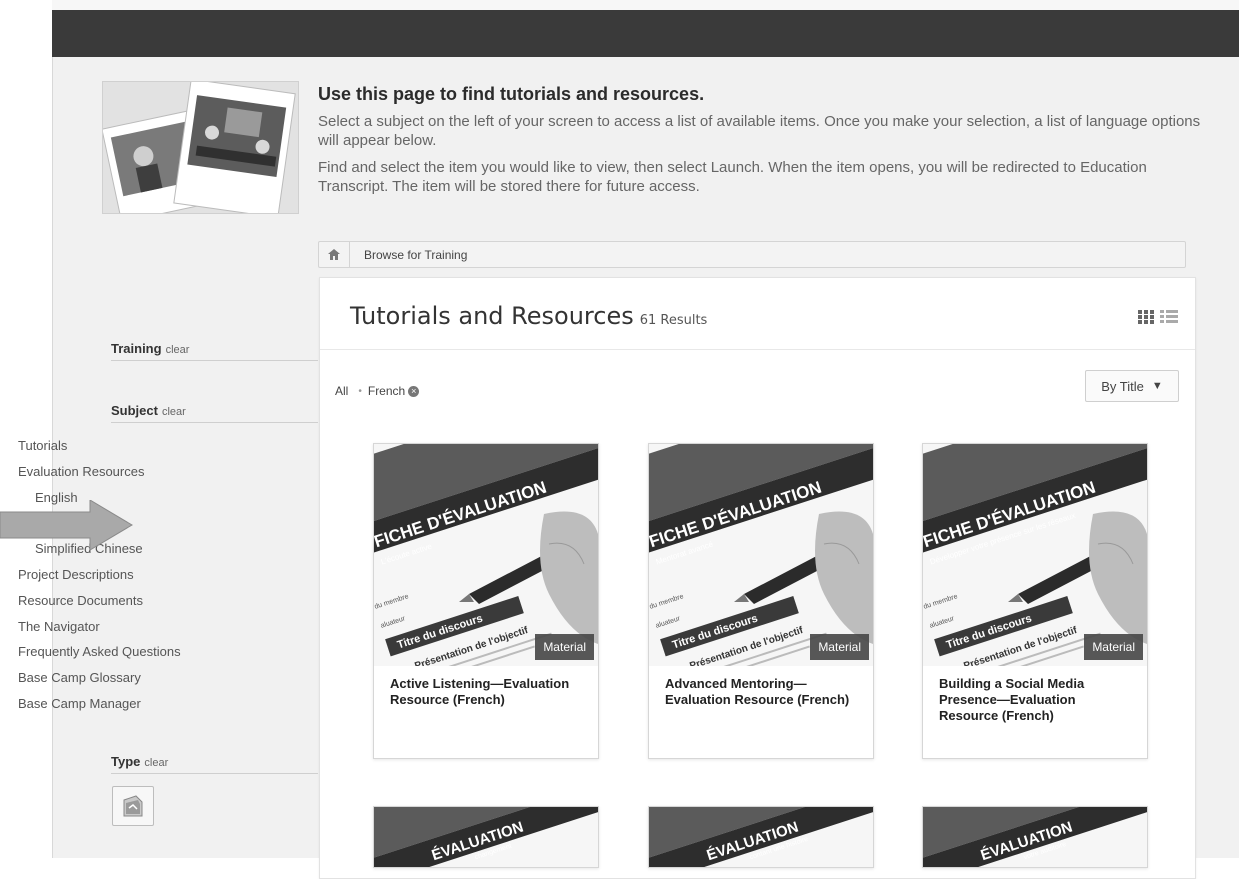  I want to click on grid-view-icon, so click(1147, 317).